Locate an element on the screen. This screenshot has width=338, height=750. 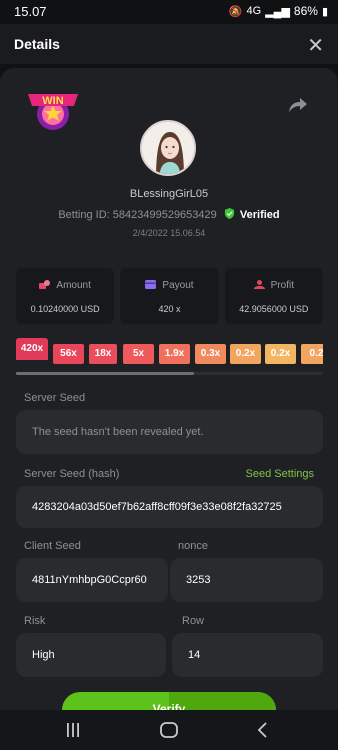
avatar is located at coordinates (168, 148).